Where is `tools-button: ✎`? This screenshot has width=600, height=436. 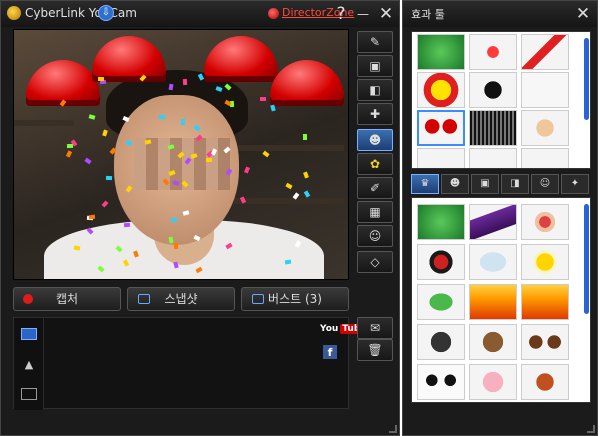
tools-button: ✎ is located at coordinates (375, 42).